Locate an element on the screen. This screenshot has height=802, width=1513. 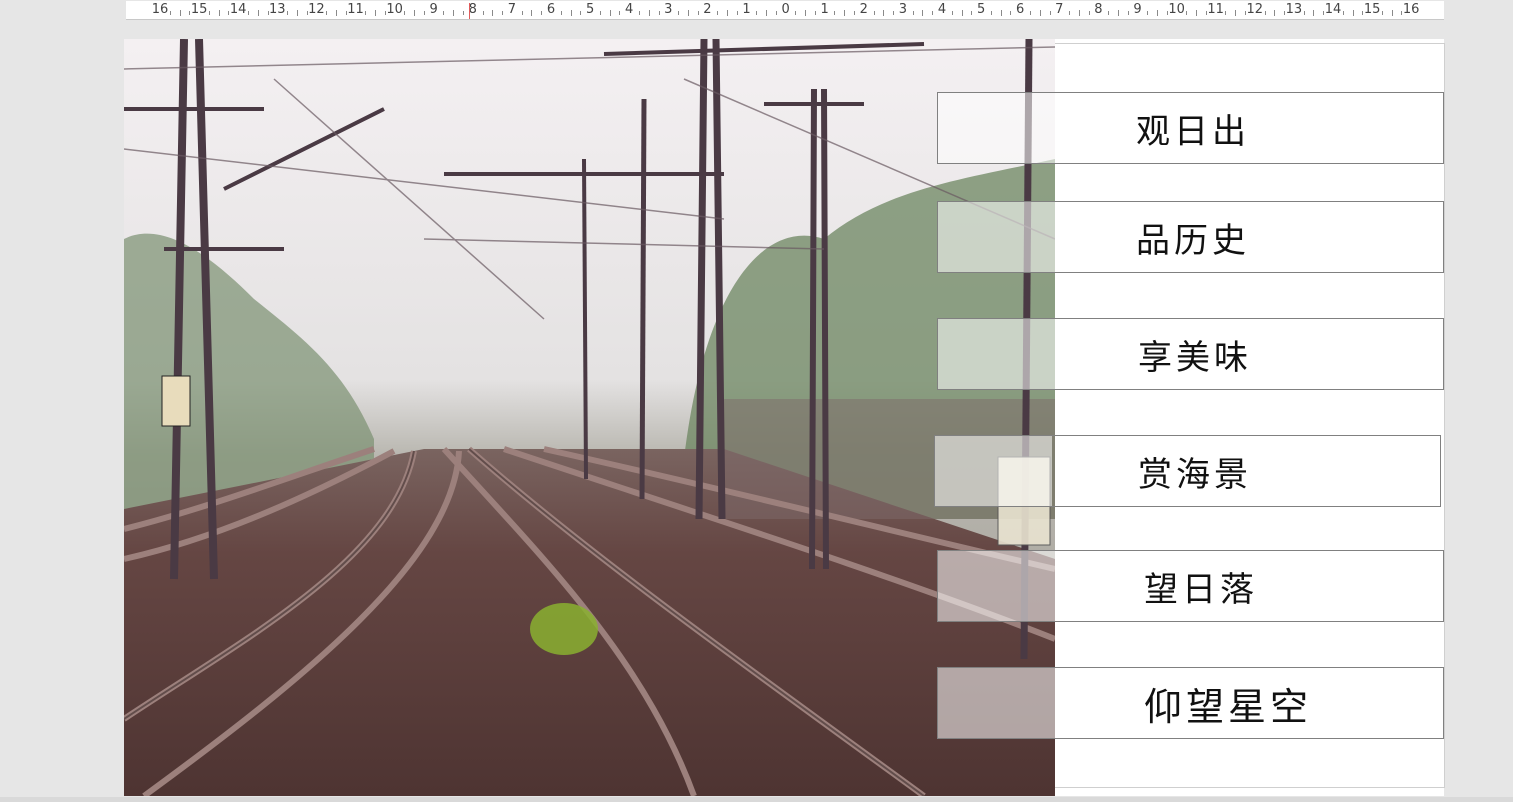
item-label: 赏海景 is located at coordinates (1195, 474).